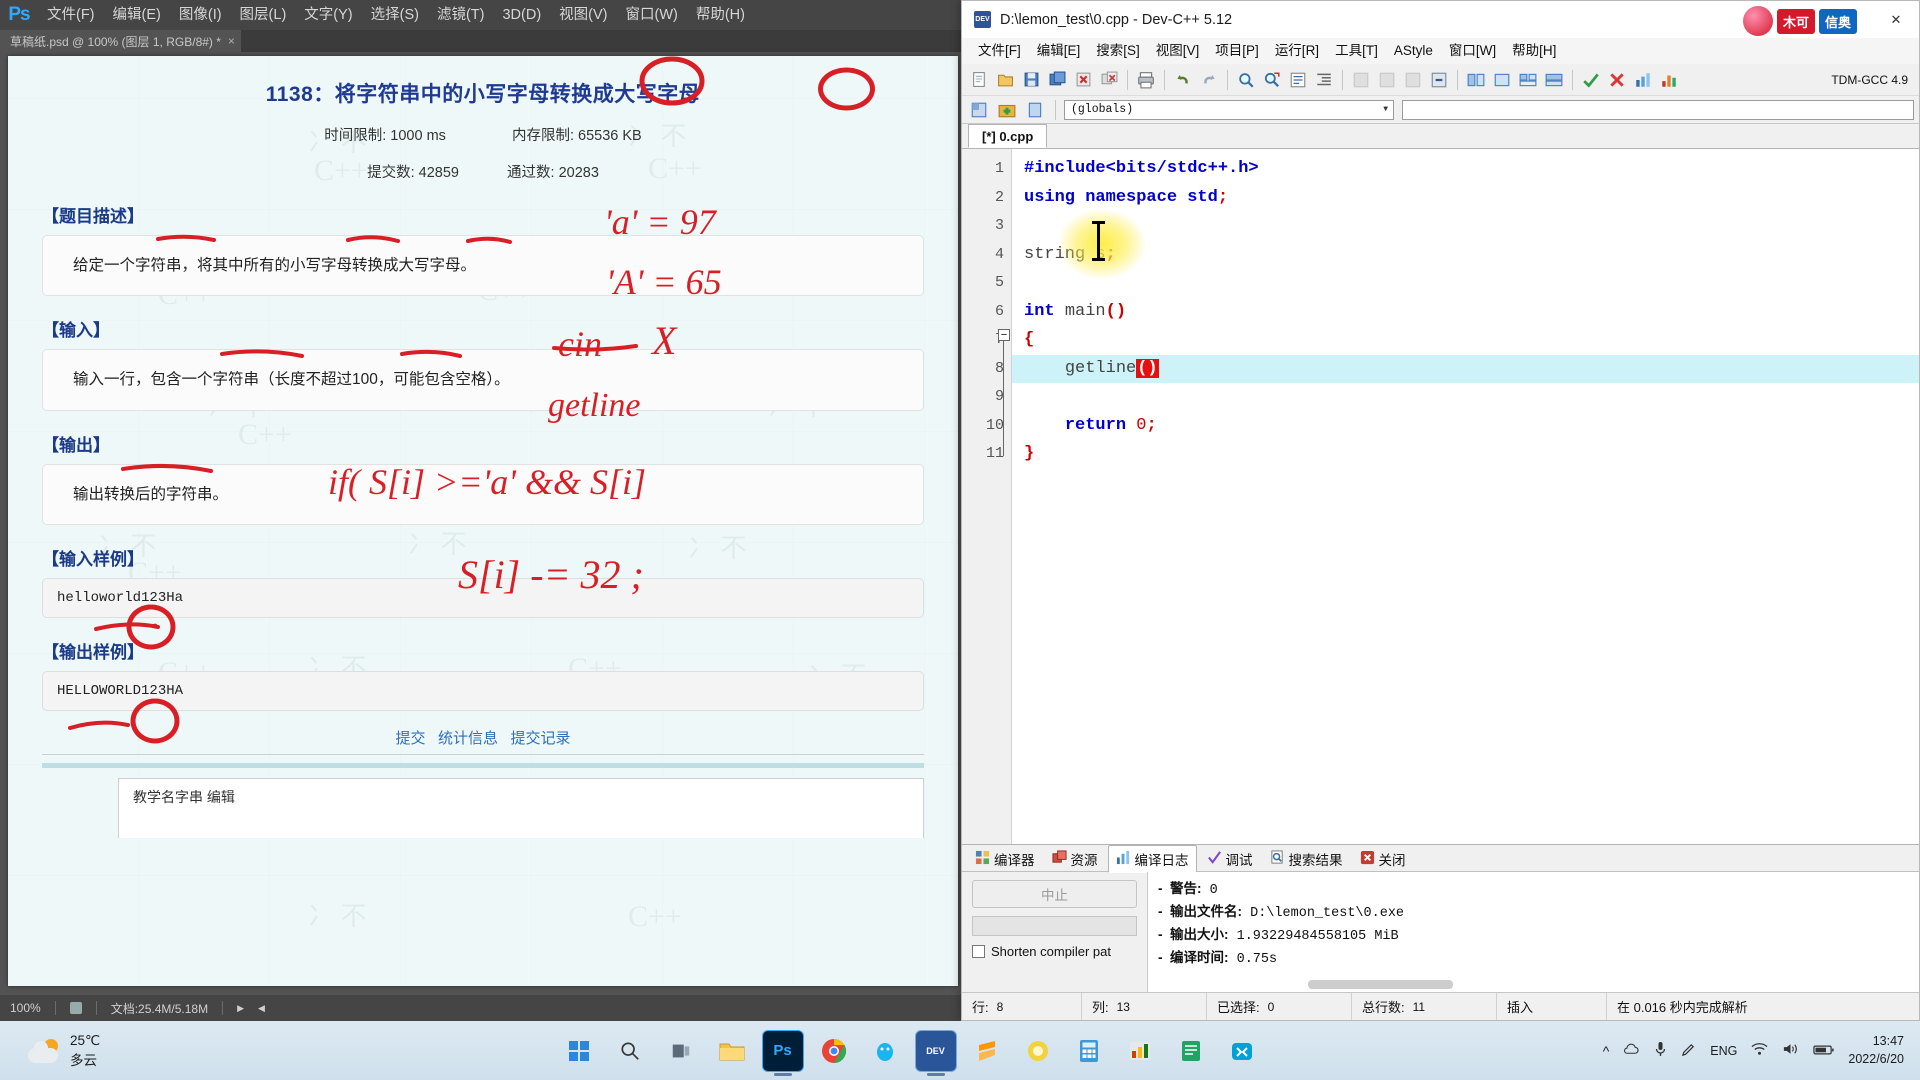  Describe the element at coordinates (1658, 109) in the screenshot. I see `secondary-input` at that location.